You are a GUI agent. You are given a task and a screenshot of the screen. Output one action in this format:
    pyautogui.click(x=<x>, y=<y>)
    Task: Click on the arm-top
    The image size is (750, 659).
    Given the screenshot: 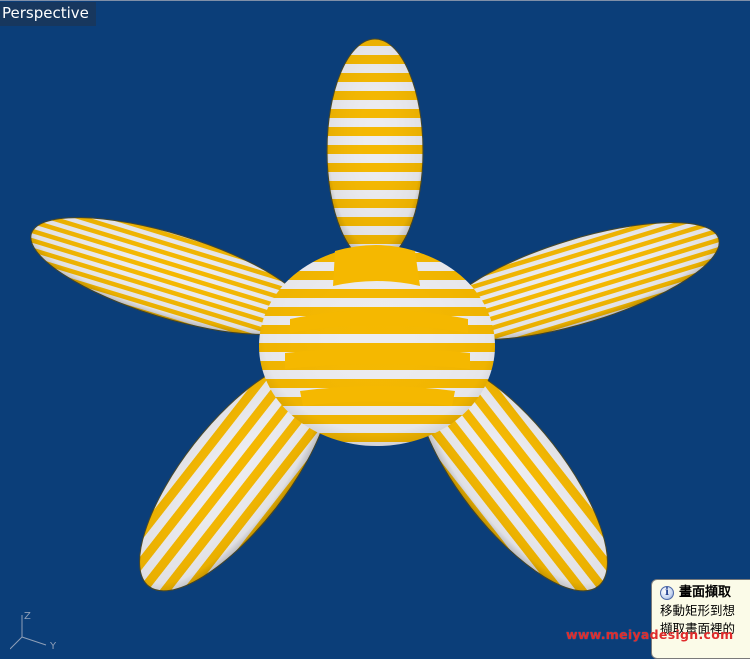 What is the action you would take?
    pyautogui.click(x=375, y=151)
    